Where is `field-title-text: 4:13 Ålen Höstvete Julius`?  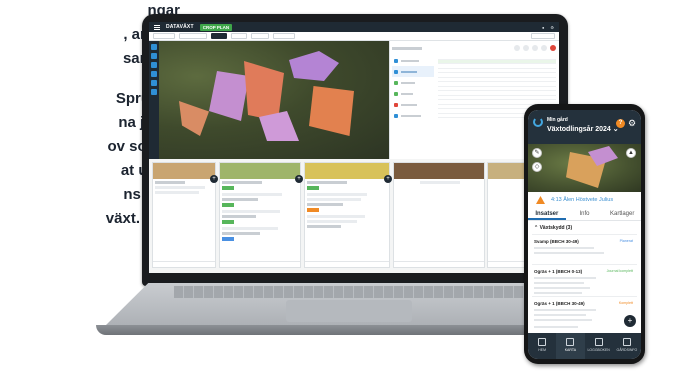 field-title-text: 4:13 Ålen Höstvete Julius is located at coordinates (582, 200).